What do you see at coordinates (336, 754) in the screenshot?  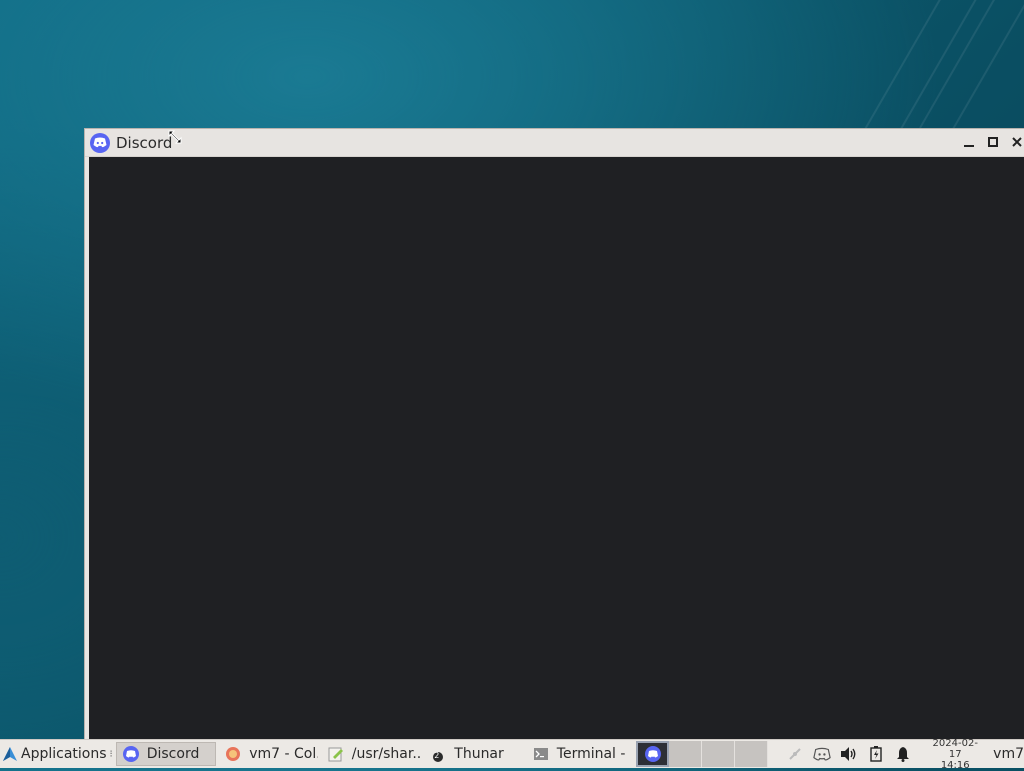 I see `text-editor-icon` at bounding box center [336, 754].